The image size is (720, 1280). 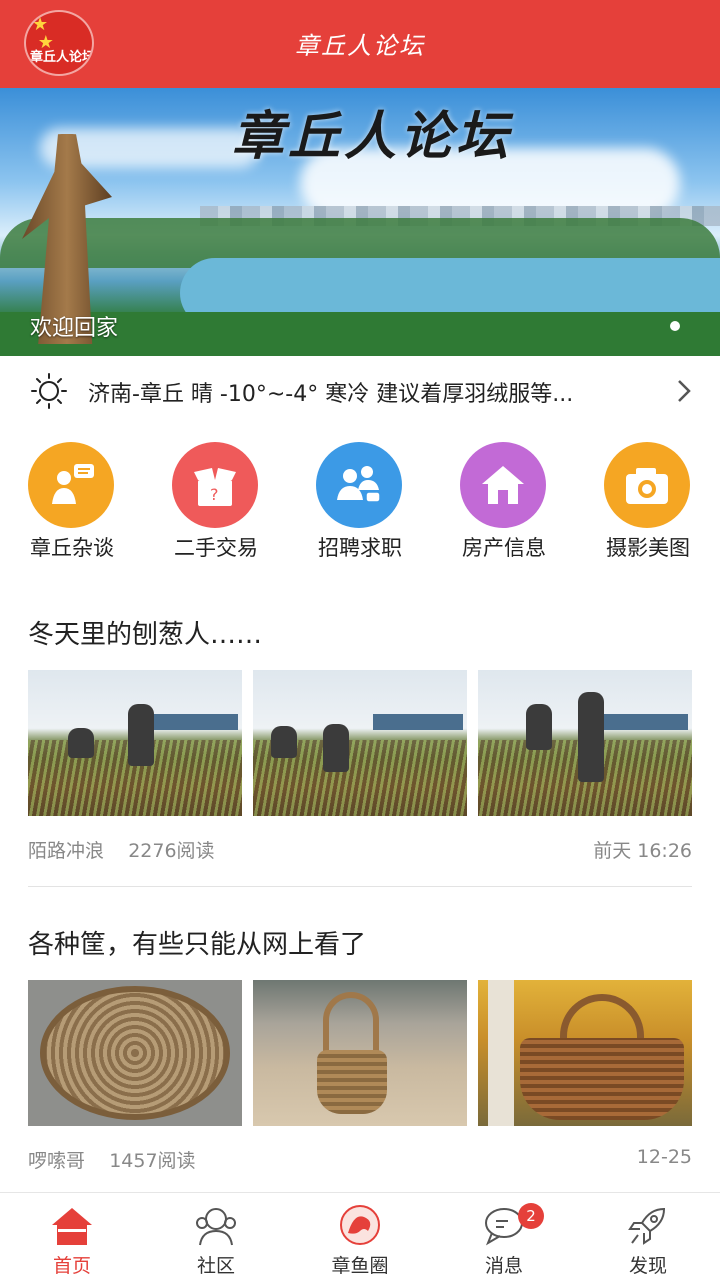 I want to click on category-zhangqiu-talk: 章丘杂谈, so click(x=72, y=500).